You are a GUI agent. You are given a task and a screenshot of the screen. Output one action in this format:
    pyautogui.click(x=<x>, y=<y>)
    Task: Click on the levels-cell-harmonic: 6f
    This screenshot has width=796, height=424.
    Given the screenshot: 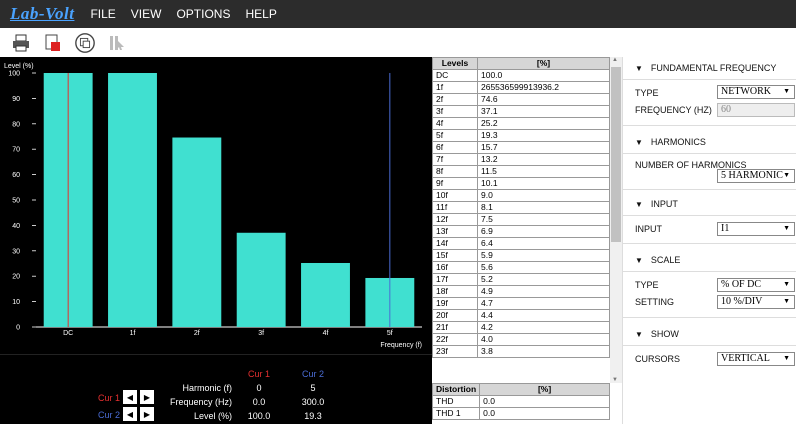 What is the action you would take?
    pyautogui.click(x=455, y=147)
    